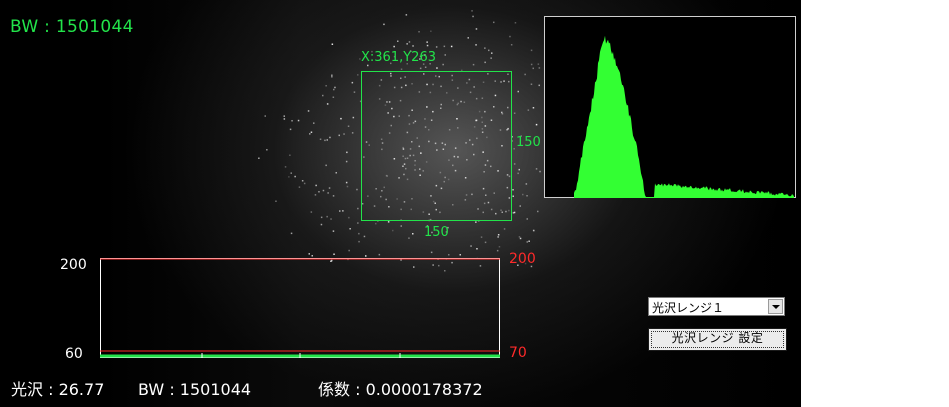 This screenshot has width=949, height=407. Describe the element at coordinates (518, 353) in the screenshot. I see `trend-right-min-label: 70` at that location.